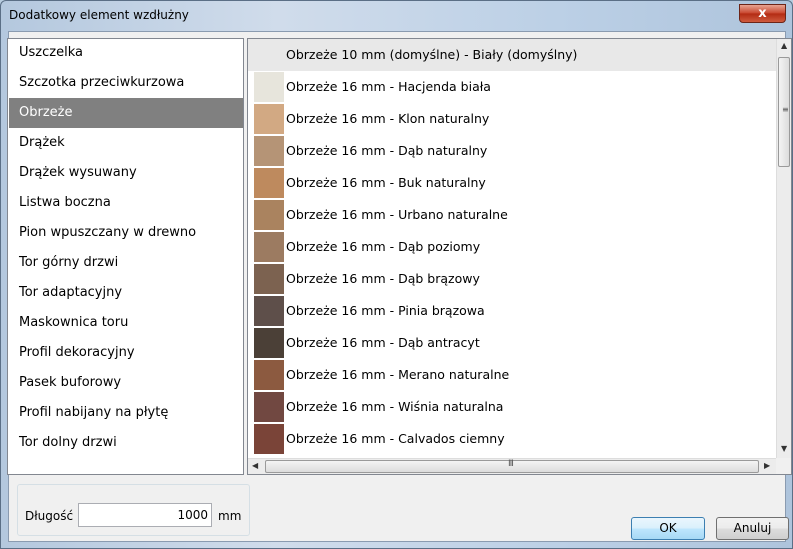 This screenshot has height=549, width=793. Describe the element at coordinates (512, 215) in the screenshot. I see `variant-row: Obrzeże 16 mm - Urbano naturalne` at that location.